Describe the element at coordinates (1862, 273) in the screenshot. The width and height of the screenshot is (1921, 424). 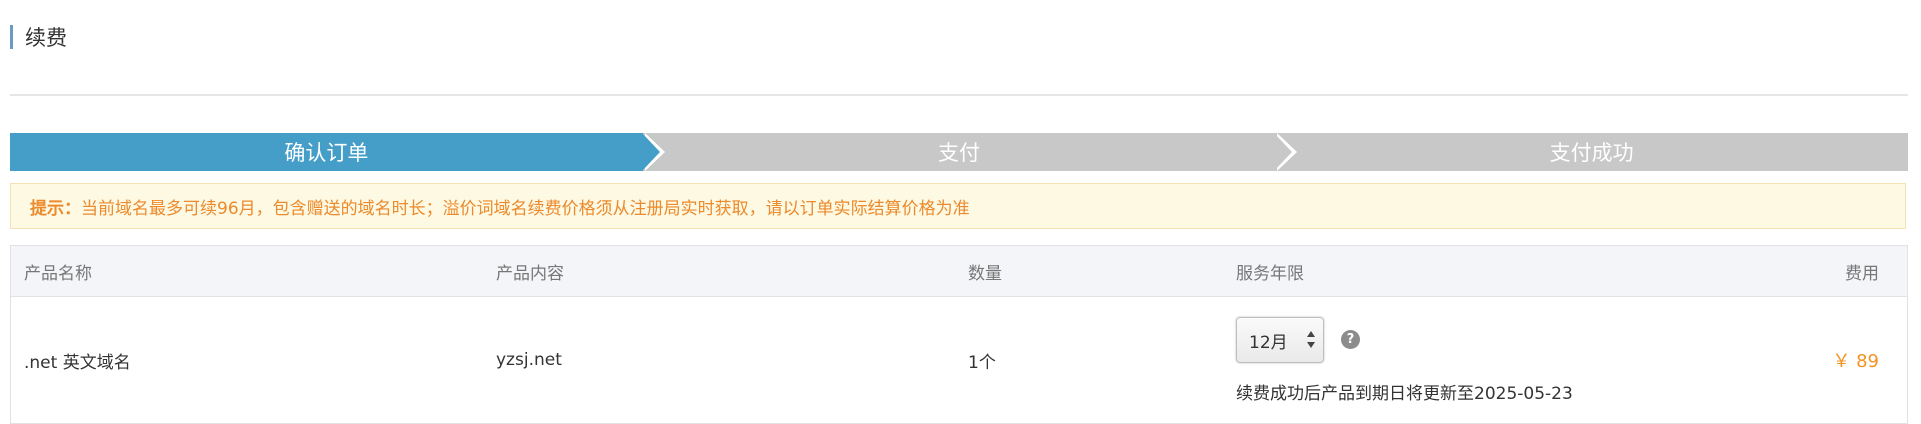
I see `column-header-cost: 费用` at that location.